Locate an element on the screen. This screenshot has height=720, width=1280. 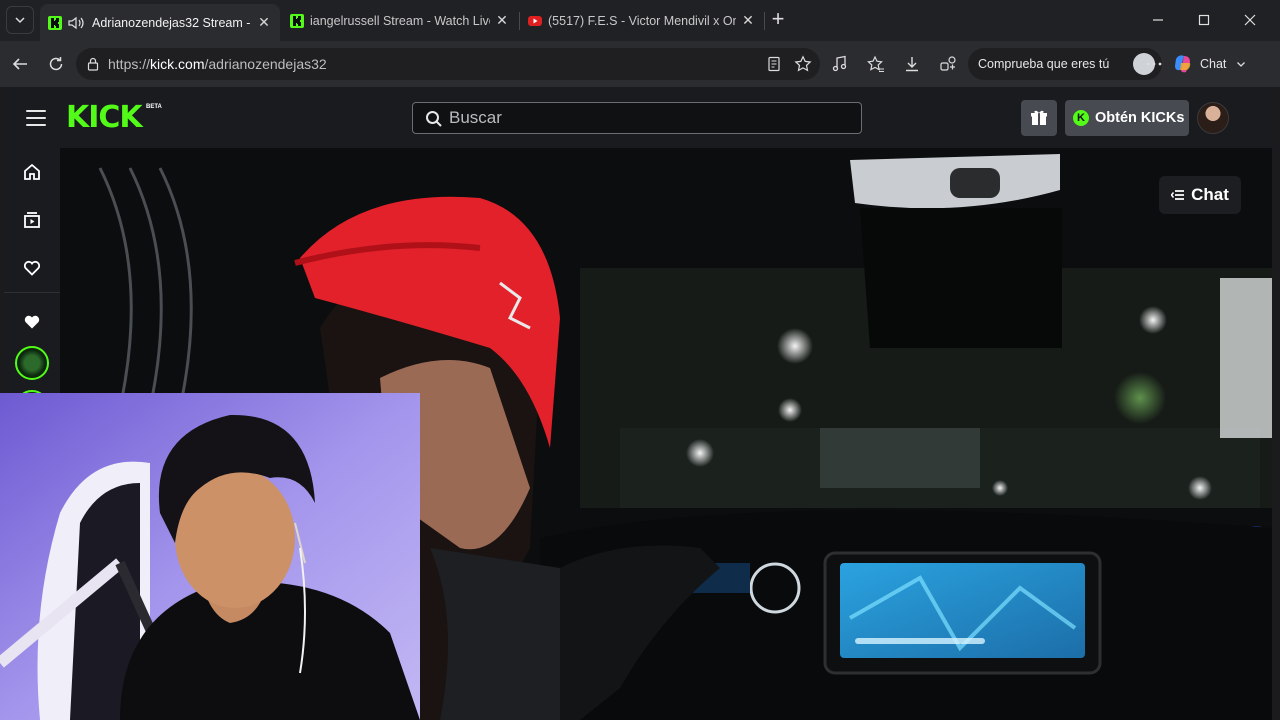
close-window-button is located at coordinates (1250, 20).